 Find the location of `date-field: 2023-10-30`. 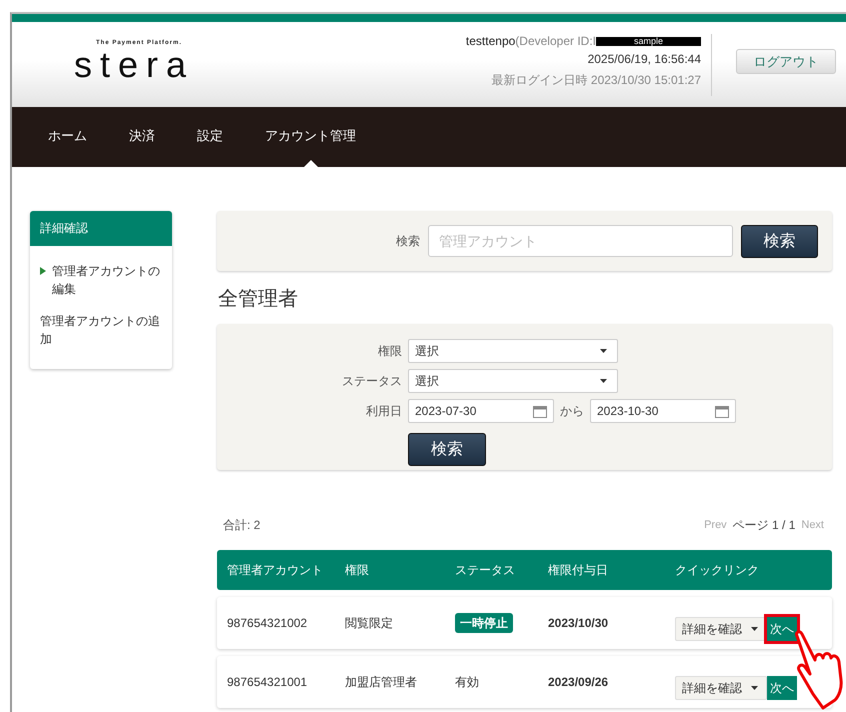

date-field: 2023-10-30 is located at coordinates (663, 411).